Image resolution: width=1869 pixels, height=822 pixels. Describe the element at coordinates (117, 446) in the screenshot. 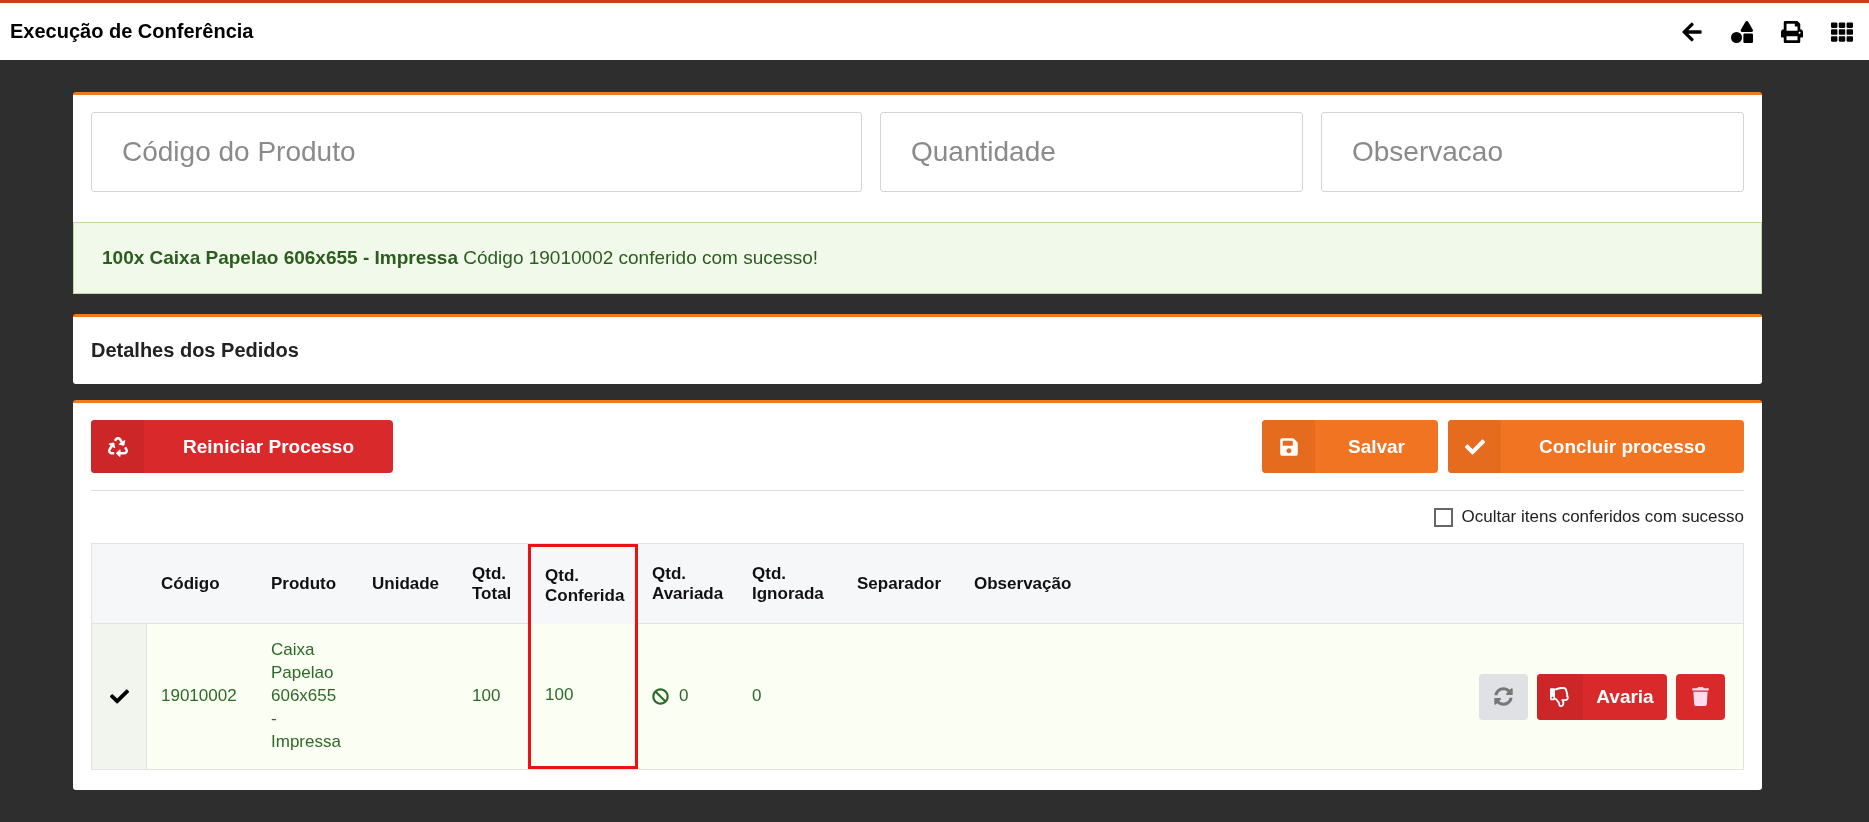

I see `recycle-icon` at that location.